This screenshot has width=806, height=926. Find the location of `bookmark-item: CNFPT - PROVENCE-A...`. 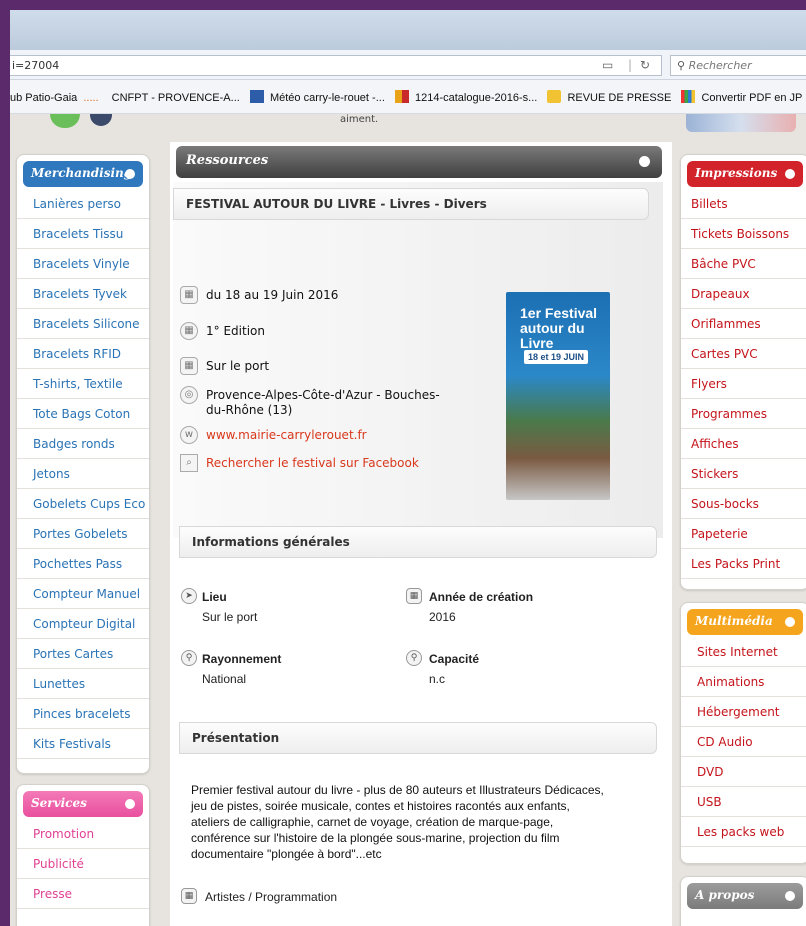

bookmark-item: CNFPT - PROVENCE-A... is located at coordinates (176, 98).